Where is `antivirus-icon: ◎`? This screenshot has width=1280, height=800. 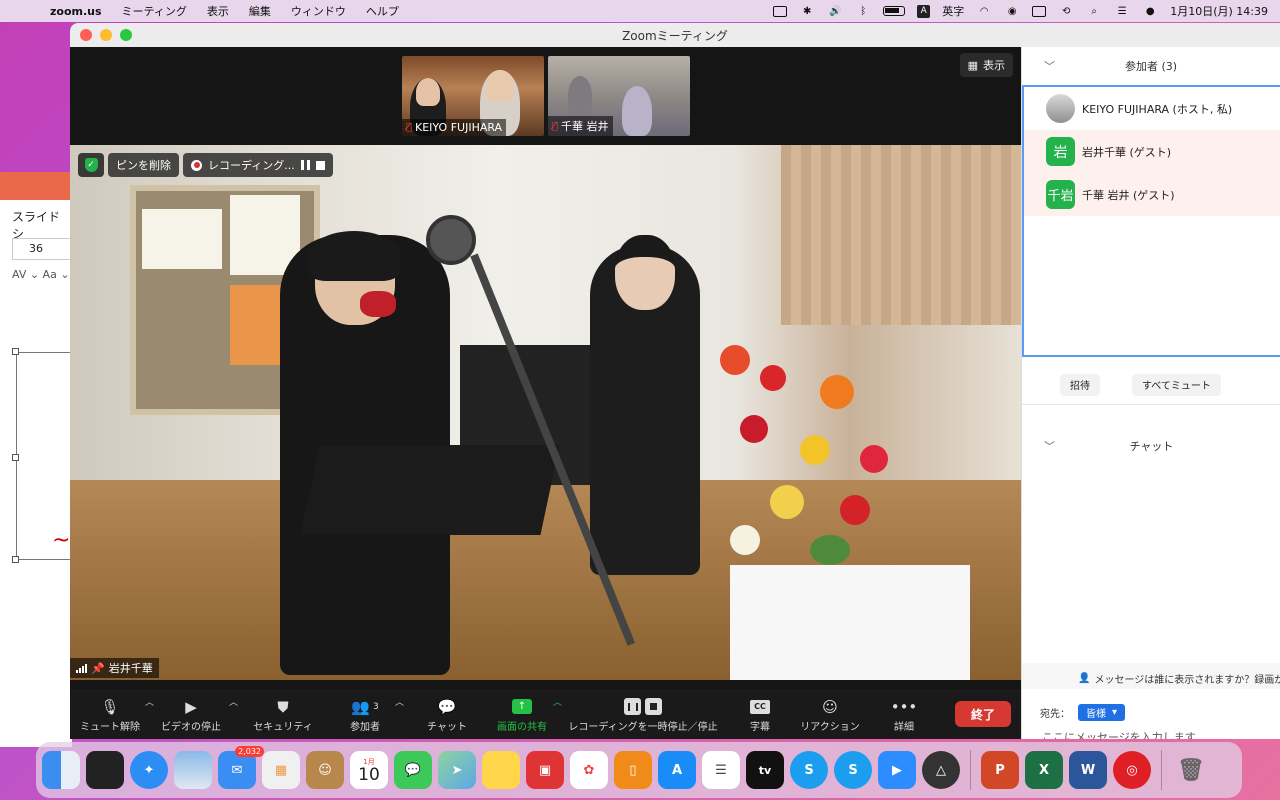 antivirus-icon: ◎ is located at coordinates (1132, 770).